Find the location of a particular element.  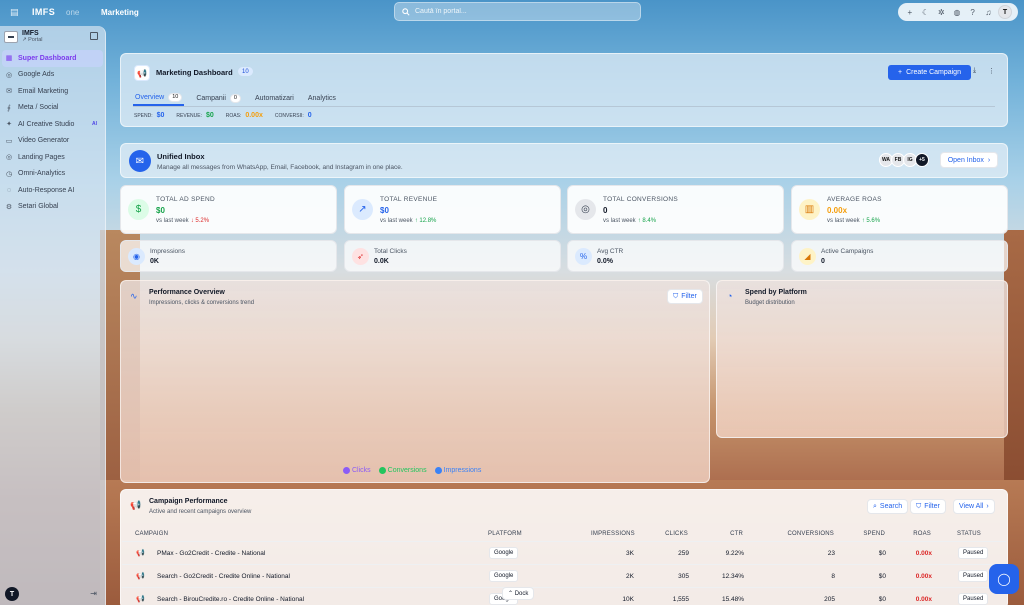

filter-icon: ⛉ is located at coordinates (676, 296).